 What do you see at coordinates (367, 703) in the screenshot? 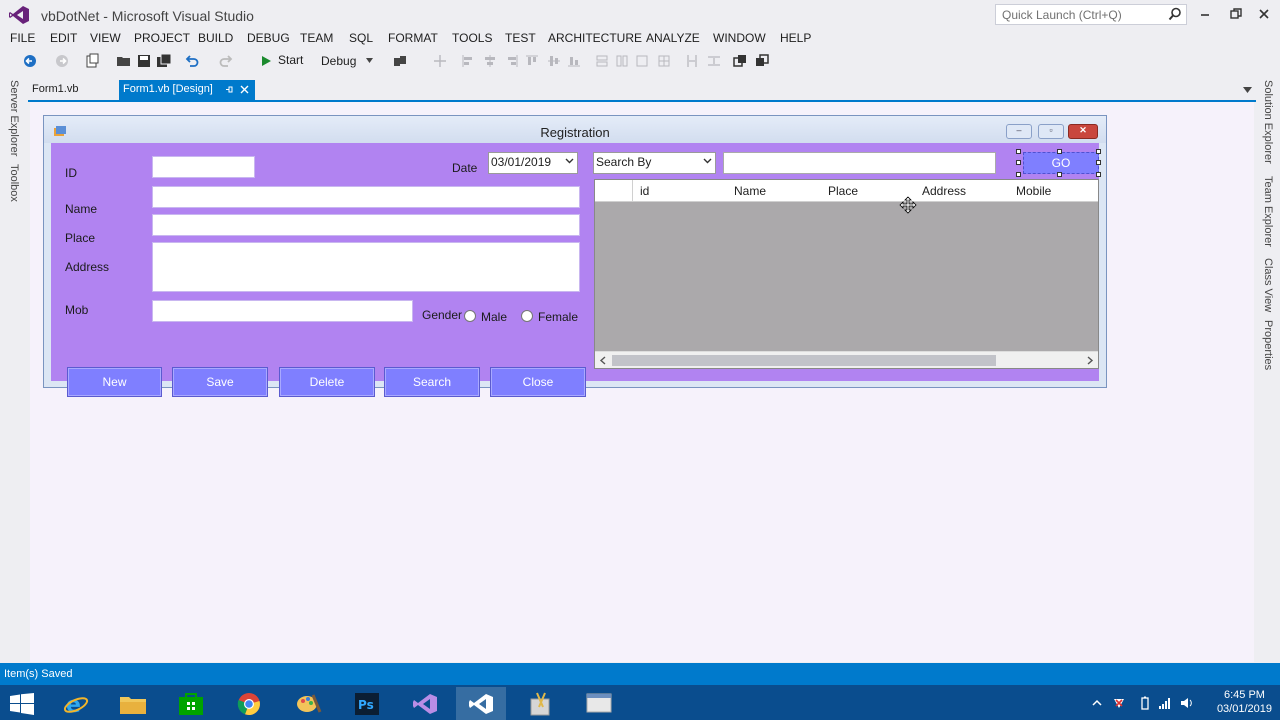
I see `photoshop-icon: Ps` at bounding box center [367, 703].